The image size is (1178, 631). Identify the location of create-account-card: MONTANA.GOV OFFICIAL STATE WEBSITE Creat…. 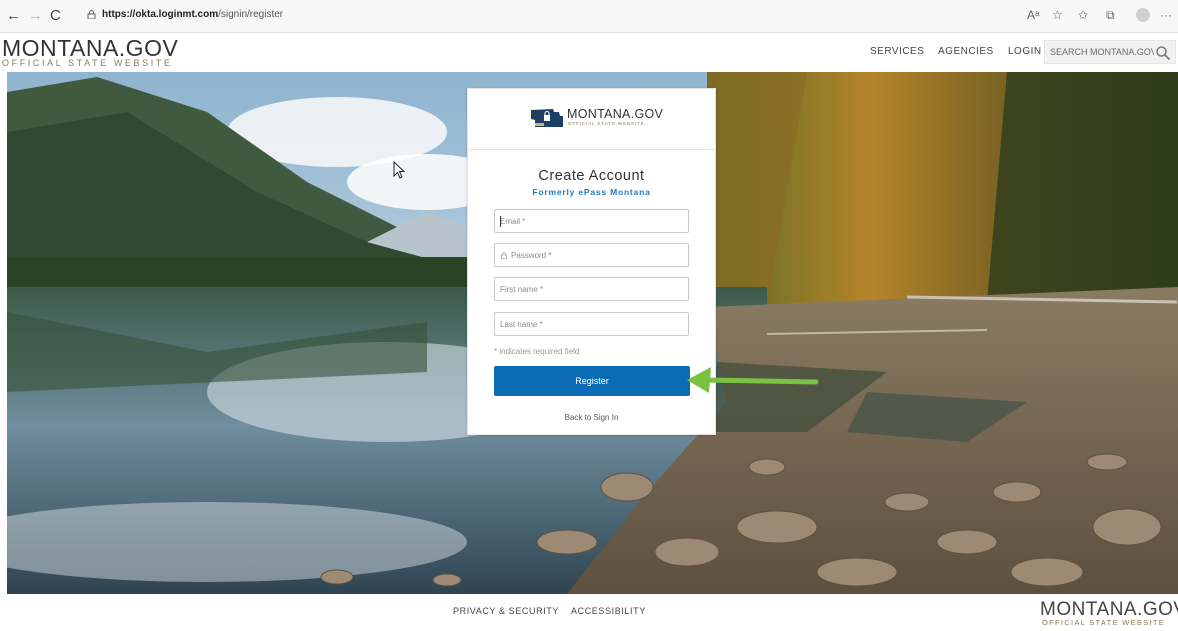
(591, 261).